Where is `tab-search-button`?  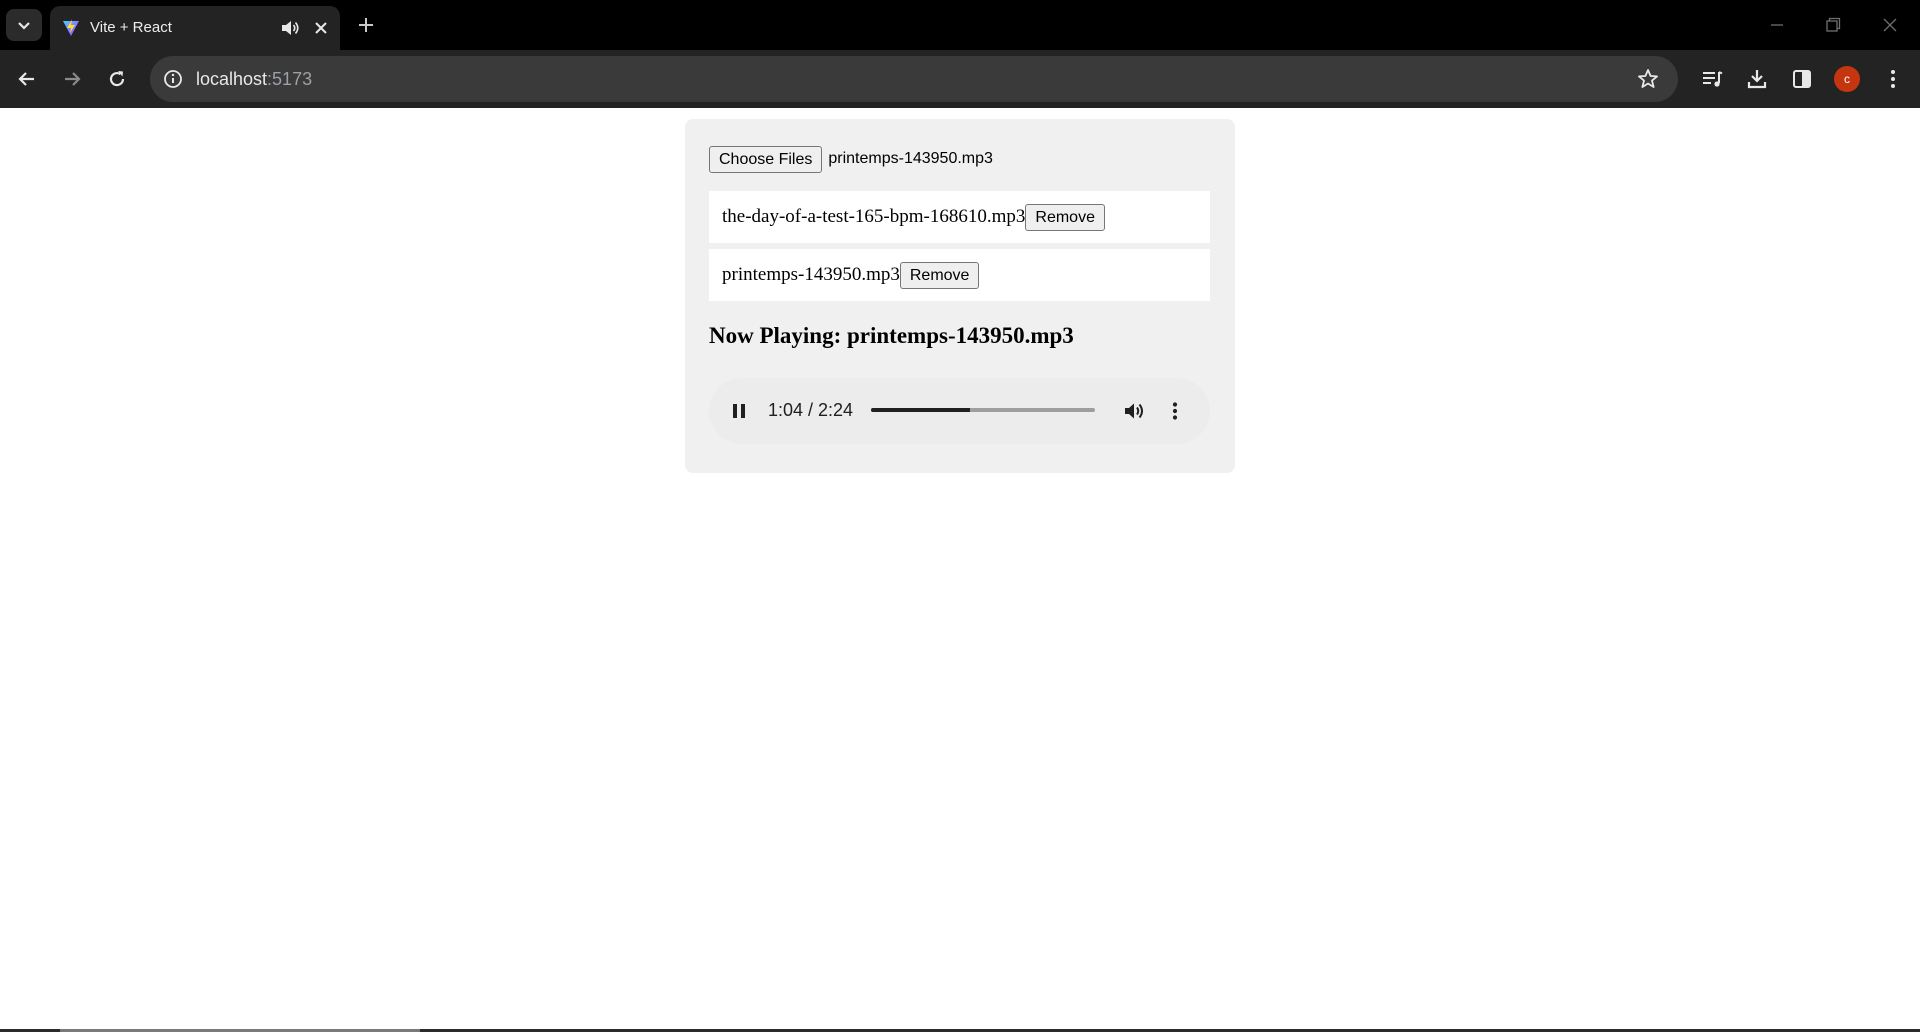
tab-search-button is located at coordinates (24, 25).